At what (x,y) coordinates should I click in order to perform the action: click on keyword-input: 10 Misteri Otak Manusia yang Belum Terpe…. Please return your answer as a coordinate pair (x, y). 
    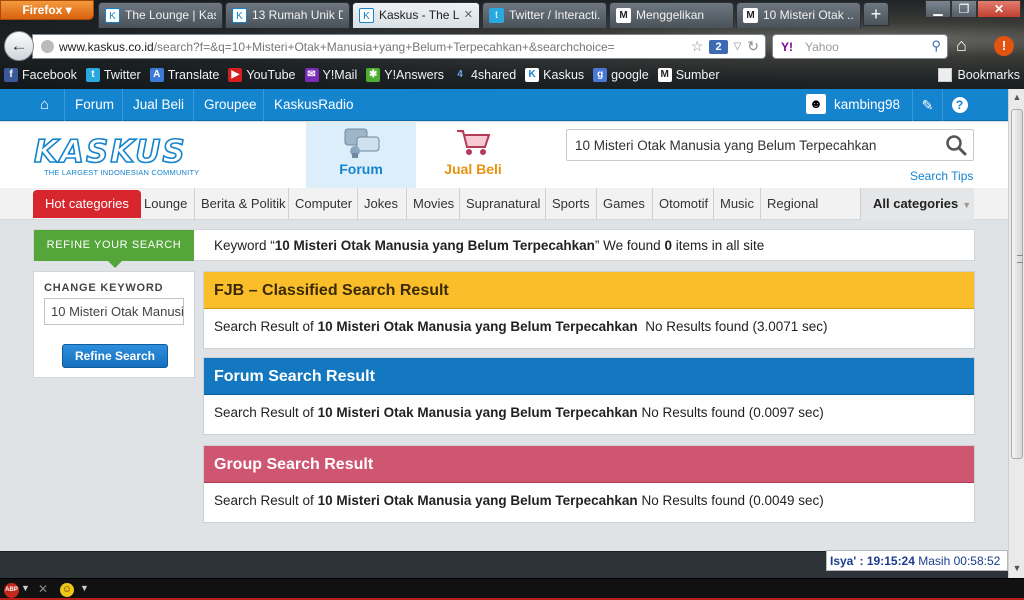
    Looking at the image, I should click on (114, 311).